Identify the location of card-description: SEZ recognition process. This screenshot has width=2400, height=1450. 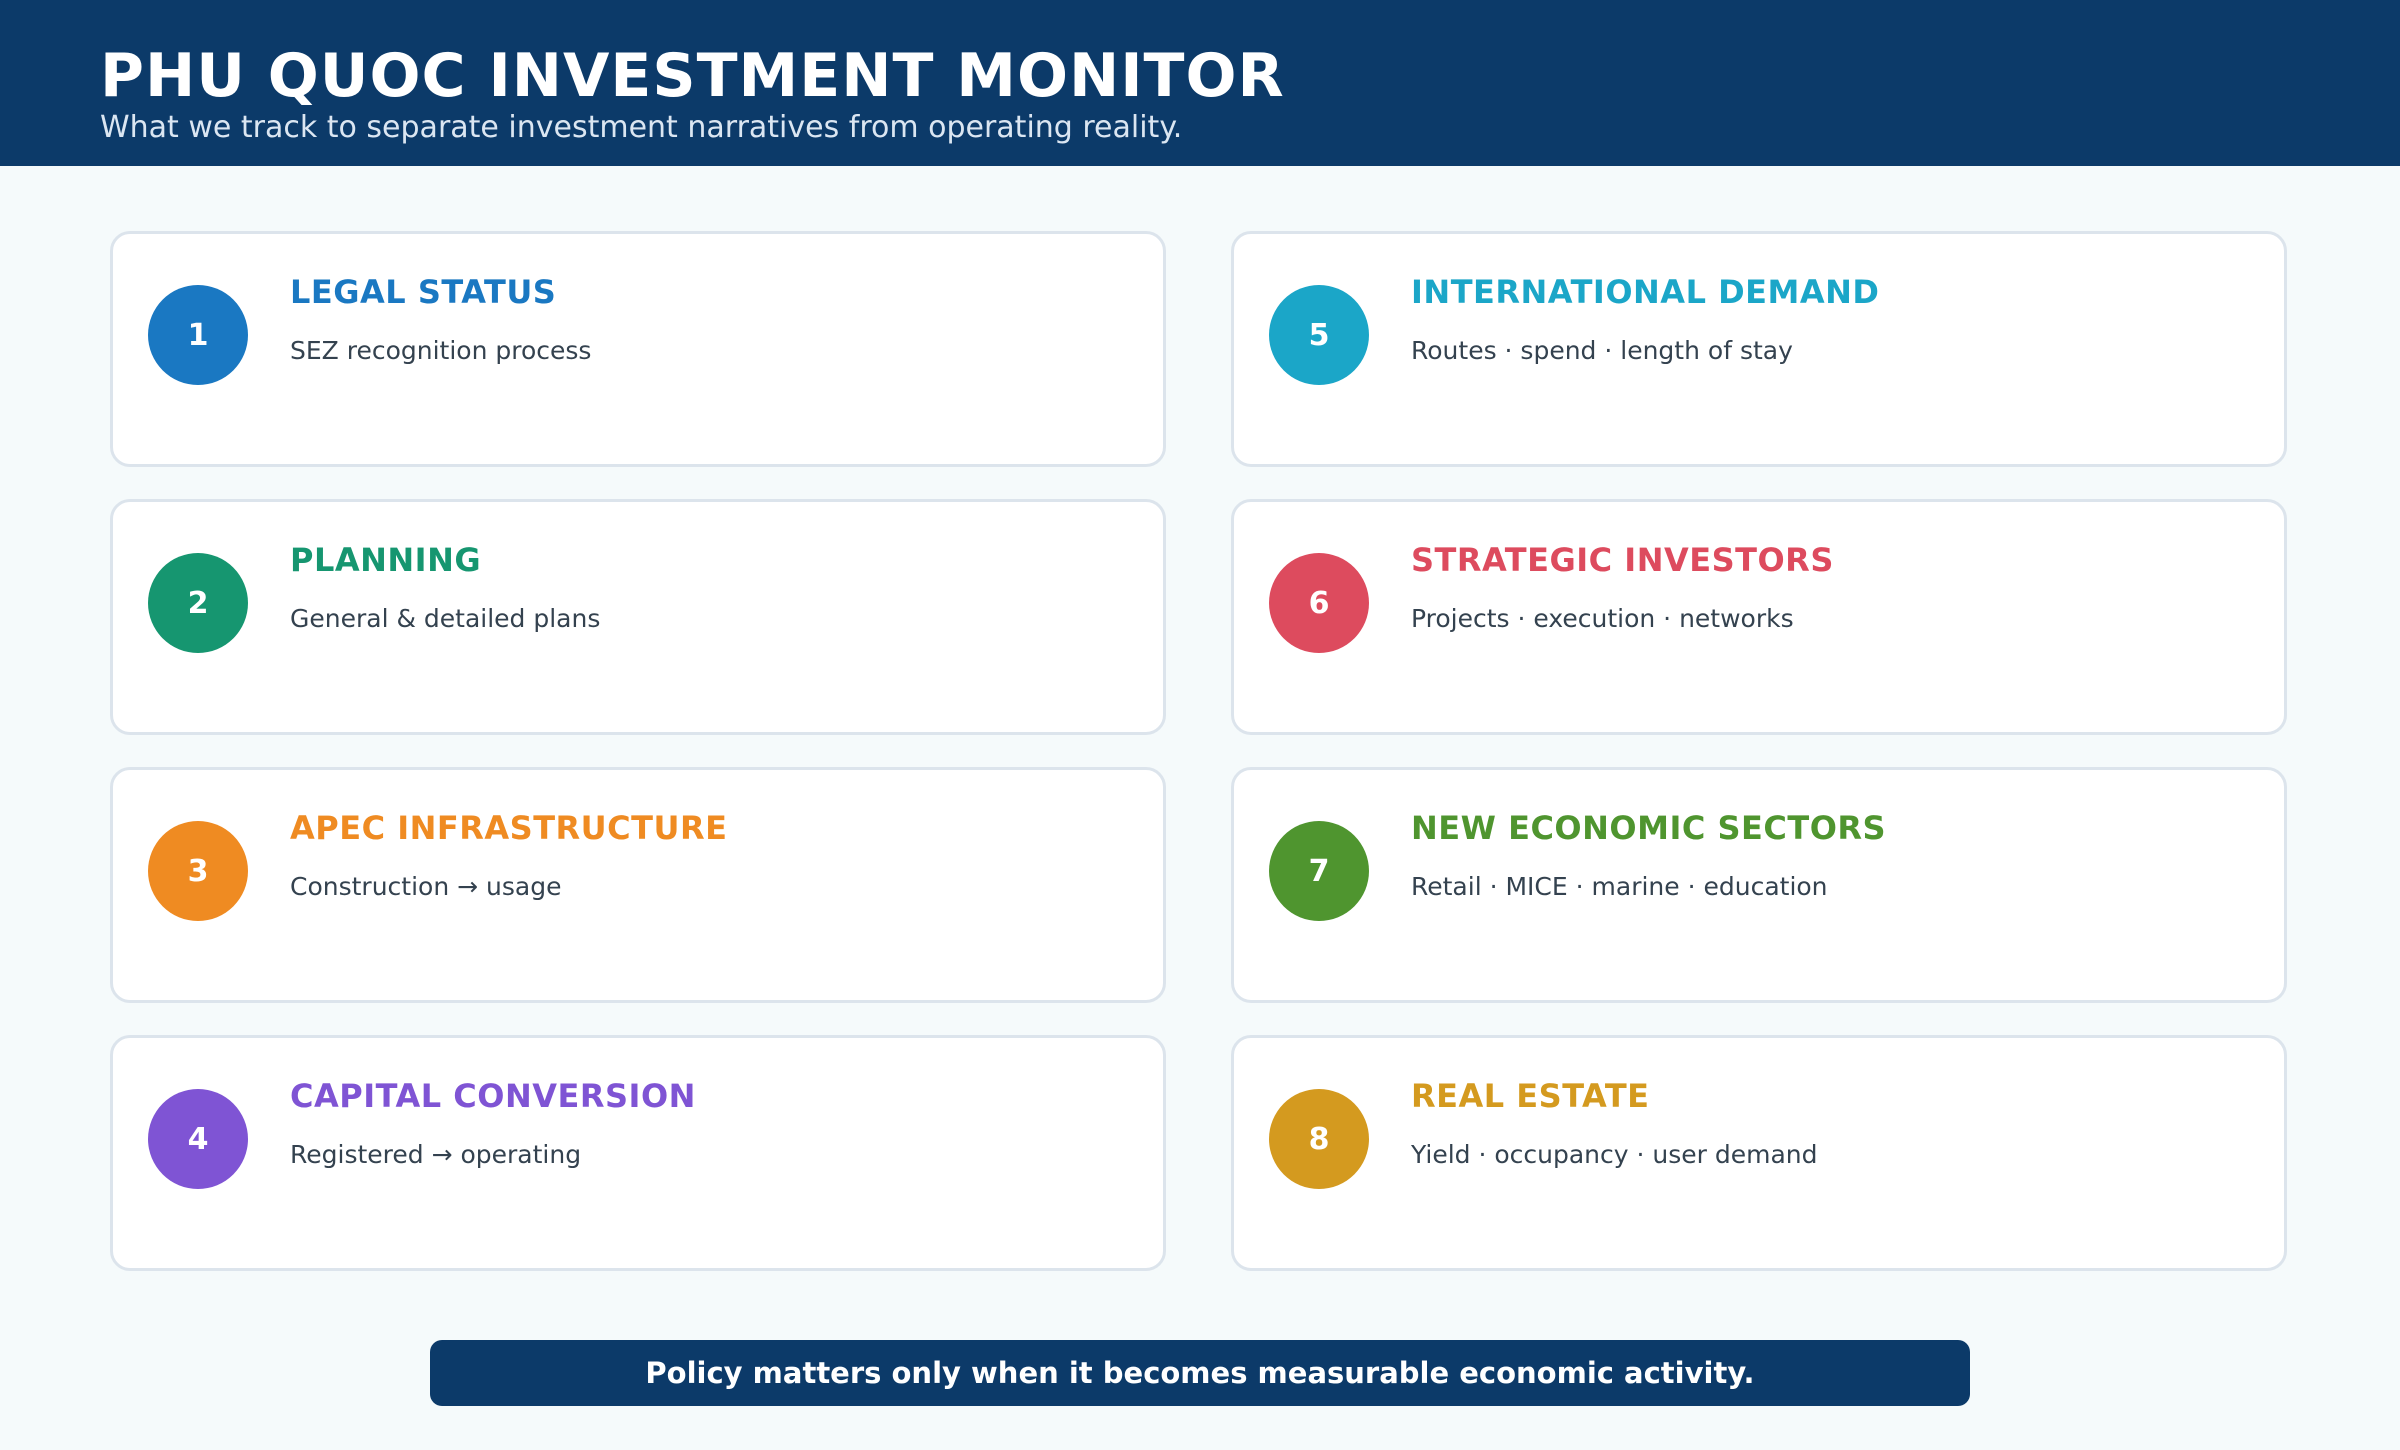
(441, 350).